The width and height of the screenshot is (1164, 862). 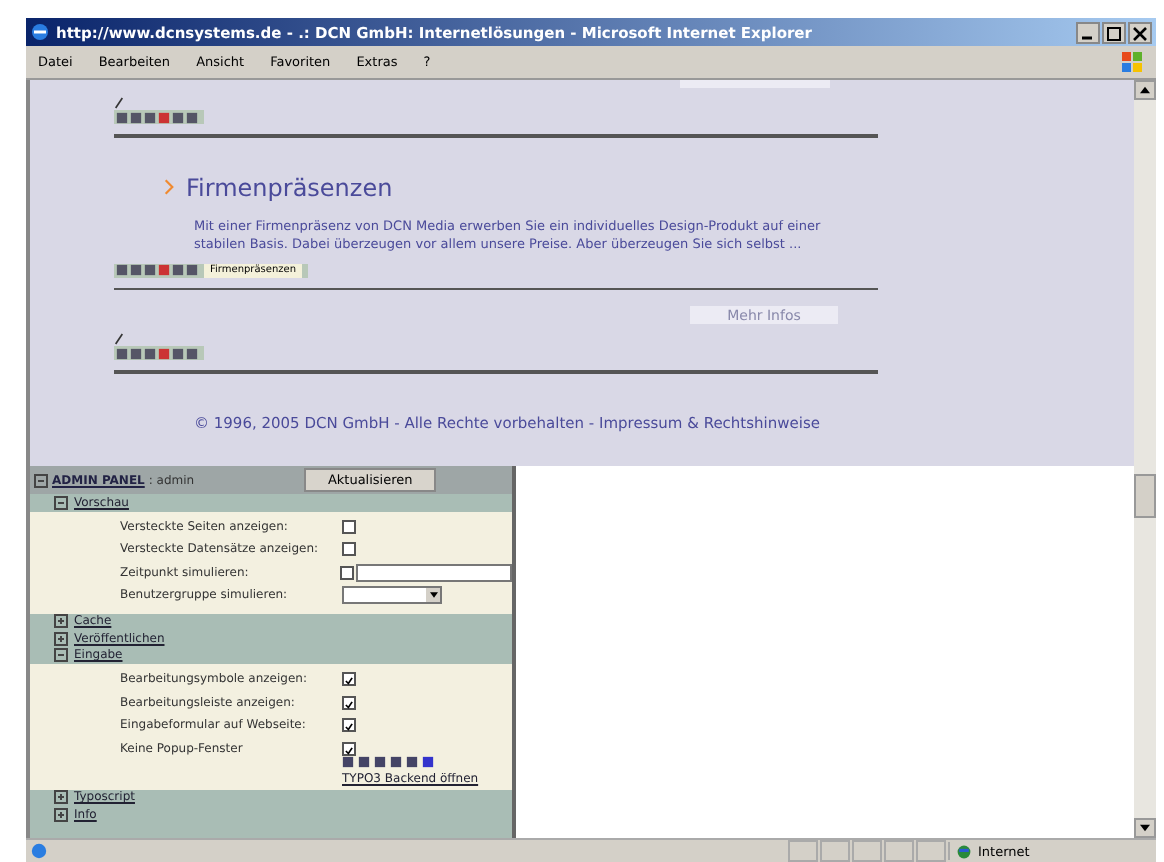 What do you see at coordinates (1145, 496) in the screenshot?
I see `scrollbar-thumb` at bounding box center [1145, 496].